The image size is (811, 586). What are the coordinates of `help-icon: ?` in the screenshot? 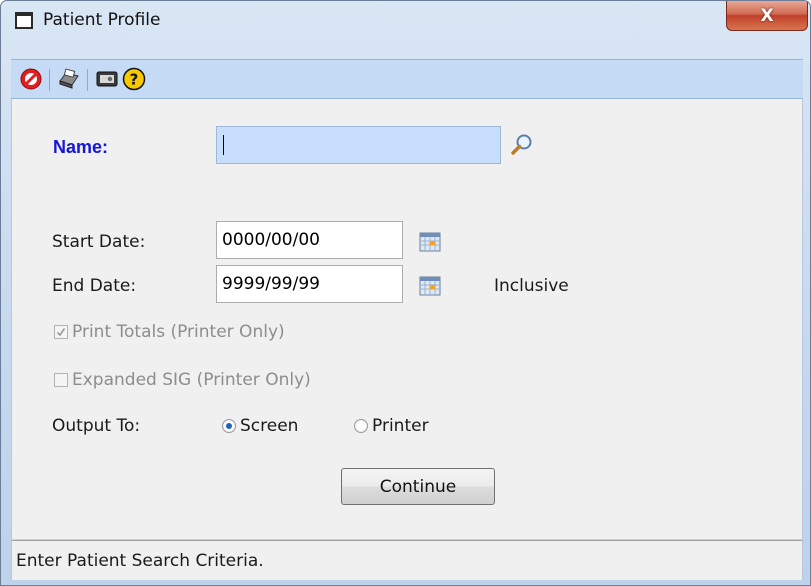 It's located at (134, 79).